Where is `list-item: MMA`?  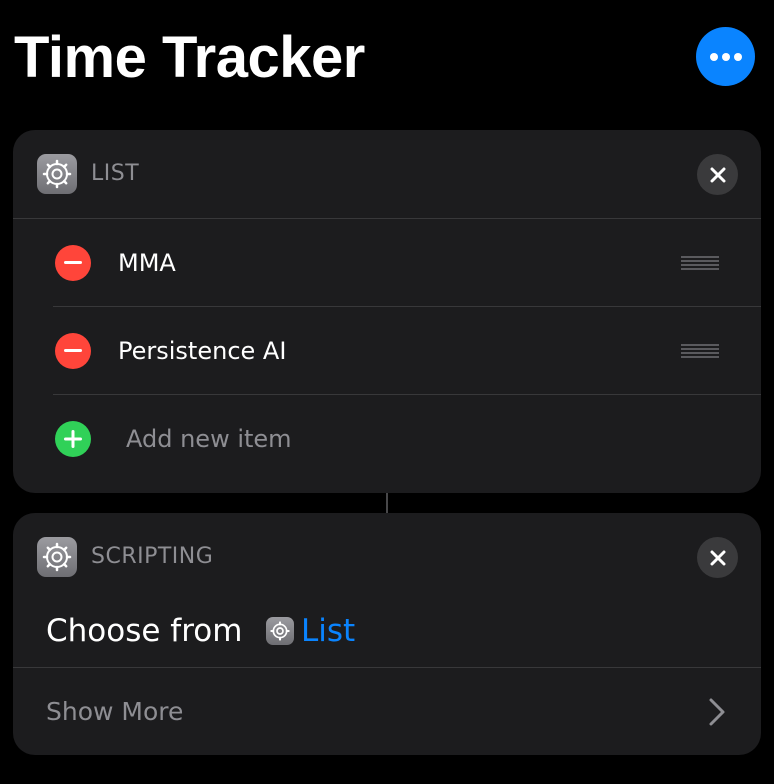 list-item: MMA is located at coordinates (387, 263).